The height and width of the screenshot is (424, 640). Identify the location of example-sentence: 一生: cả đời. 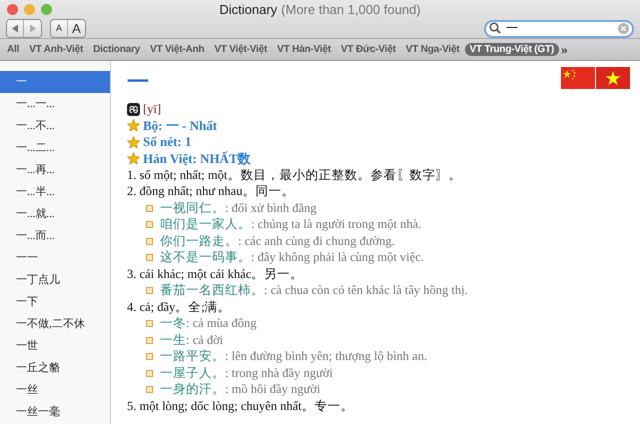
(192, 340).